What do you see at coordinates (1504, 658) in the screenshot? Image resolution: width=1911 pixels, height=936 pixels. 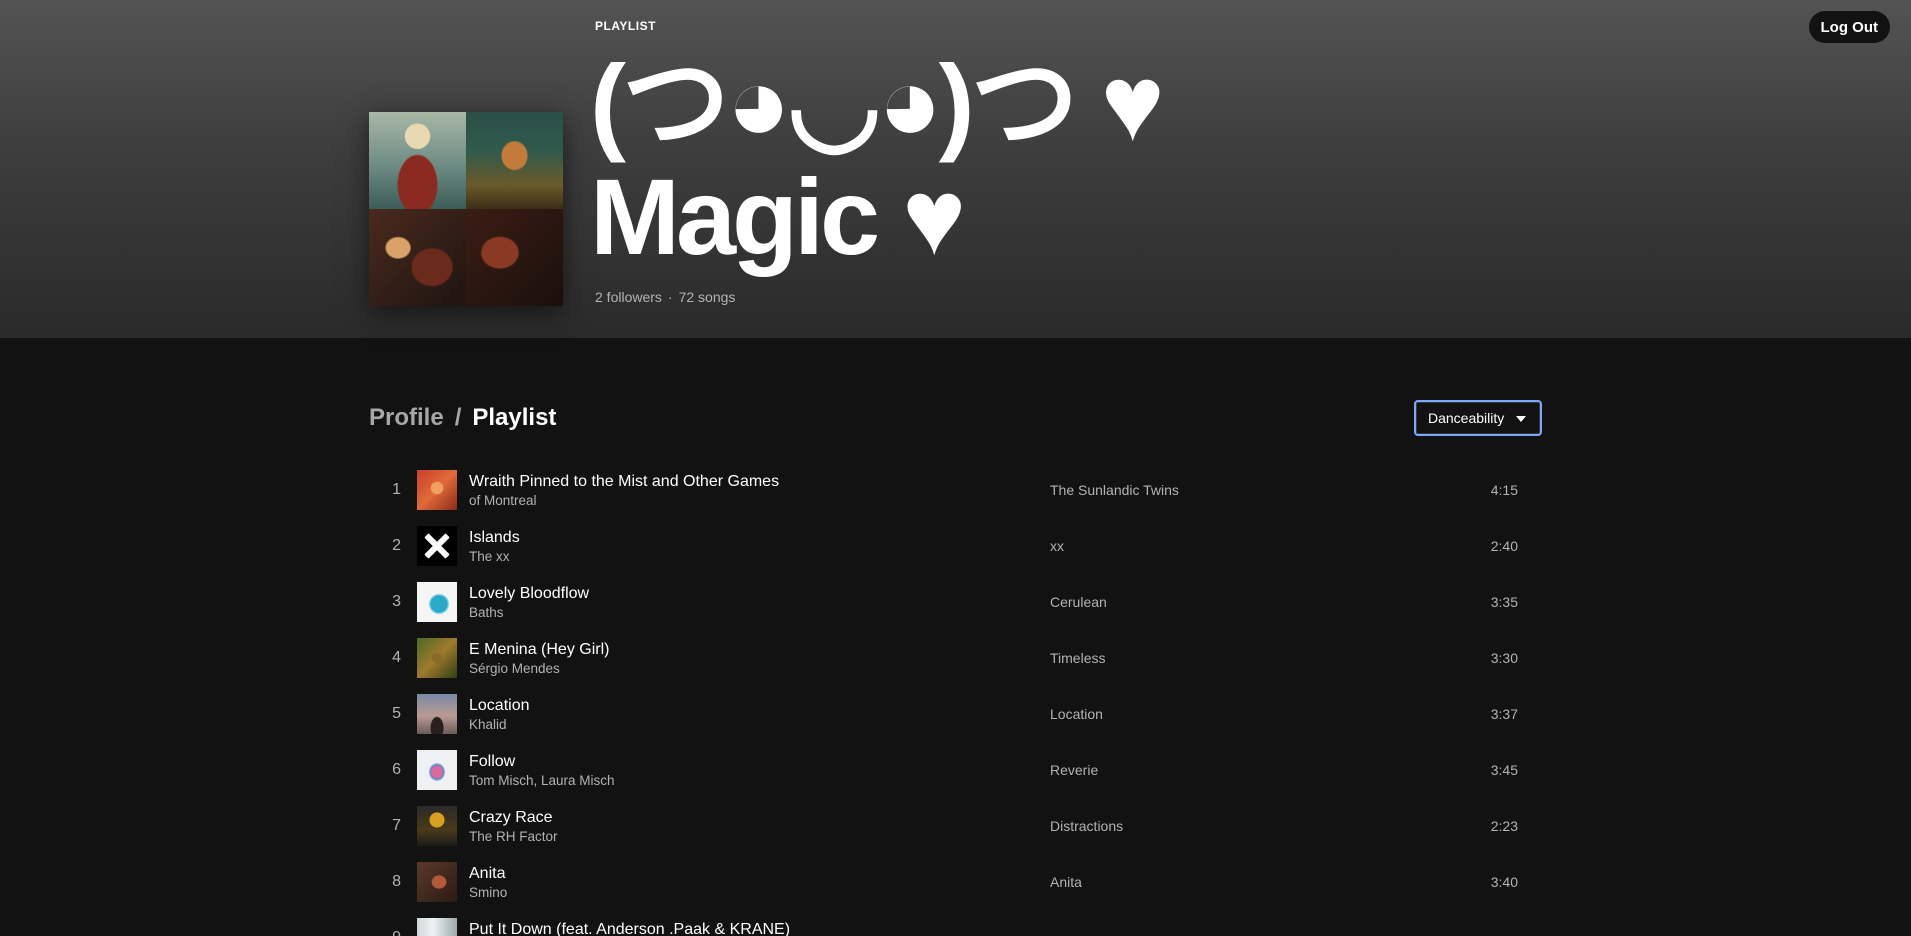 I see `track-duration: 3:30` at bounding box center [1504, 658].